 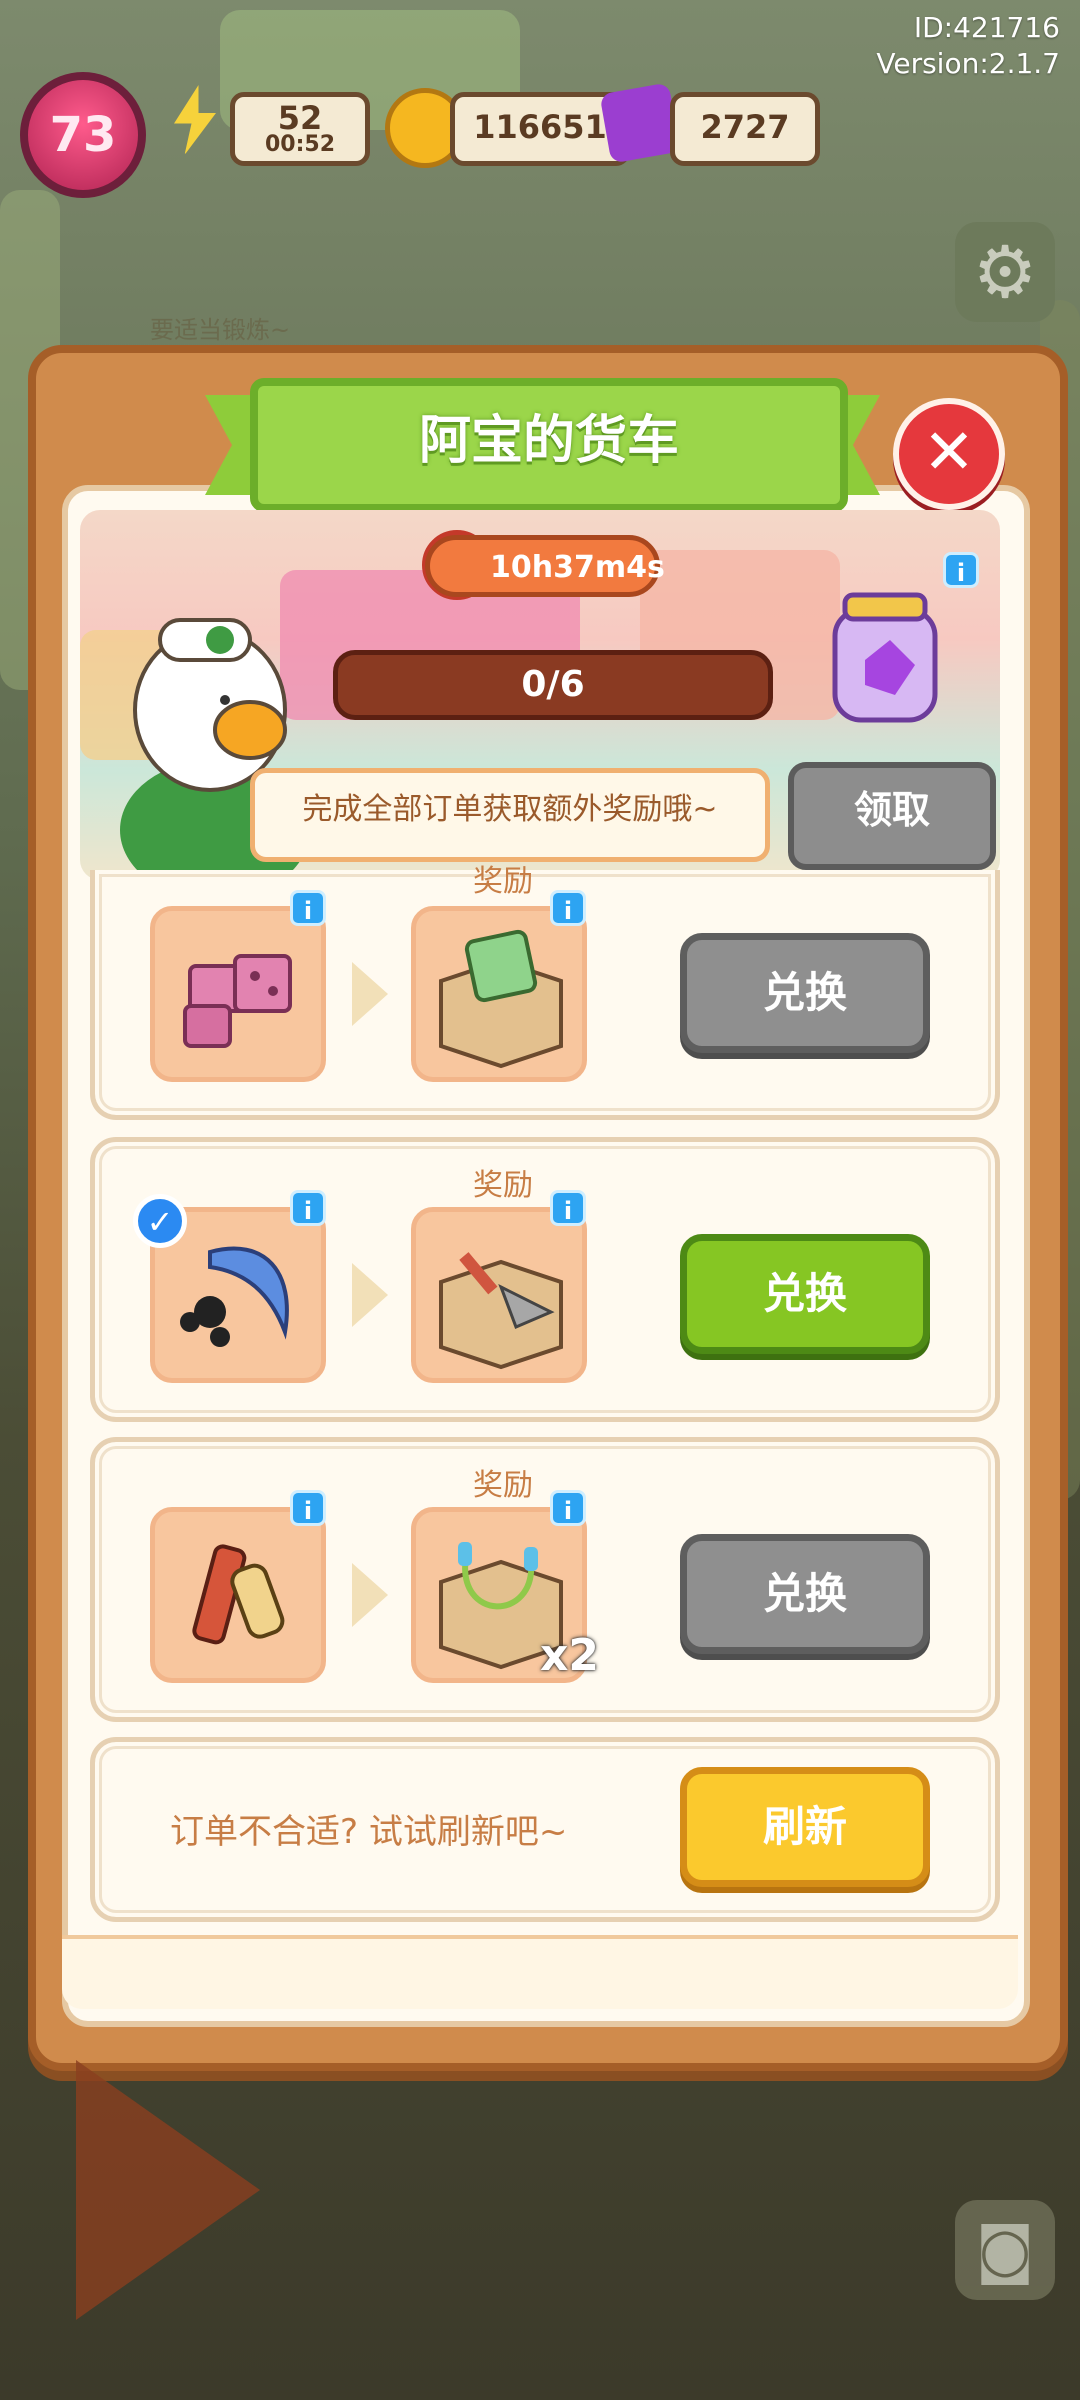 What do you see at coordinates (745, 129) in the screenshot?
I see `gem-counter: 2727` at bounding box center [745, 129].